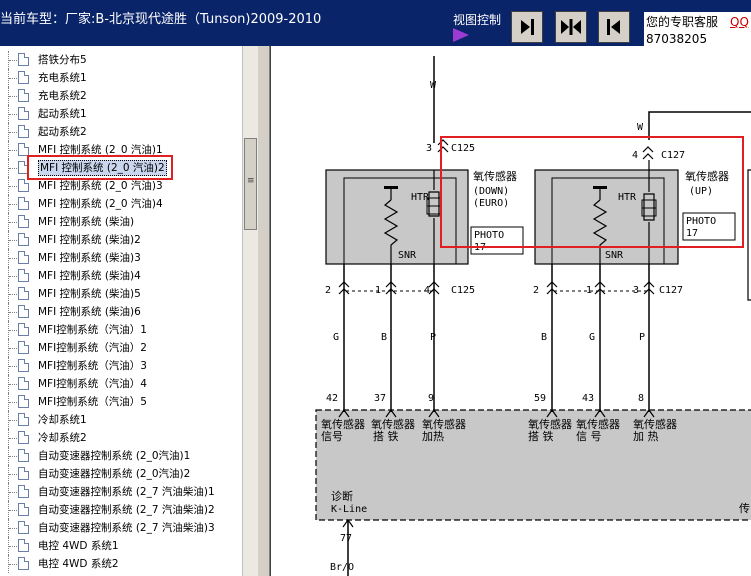 The width and height of the screenshot is (751, 576). I want to click on tree-item-label: 电控 4WD 系统2, so click(78, 564).